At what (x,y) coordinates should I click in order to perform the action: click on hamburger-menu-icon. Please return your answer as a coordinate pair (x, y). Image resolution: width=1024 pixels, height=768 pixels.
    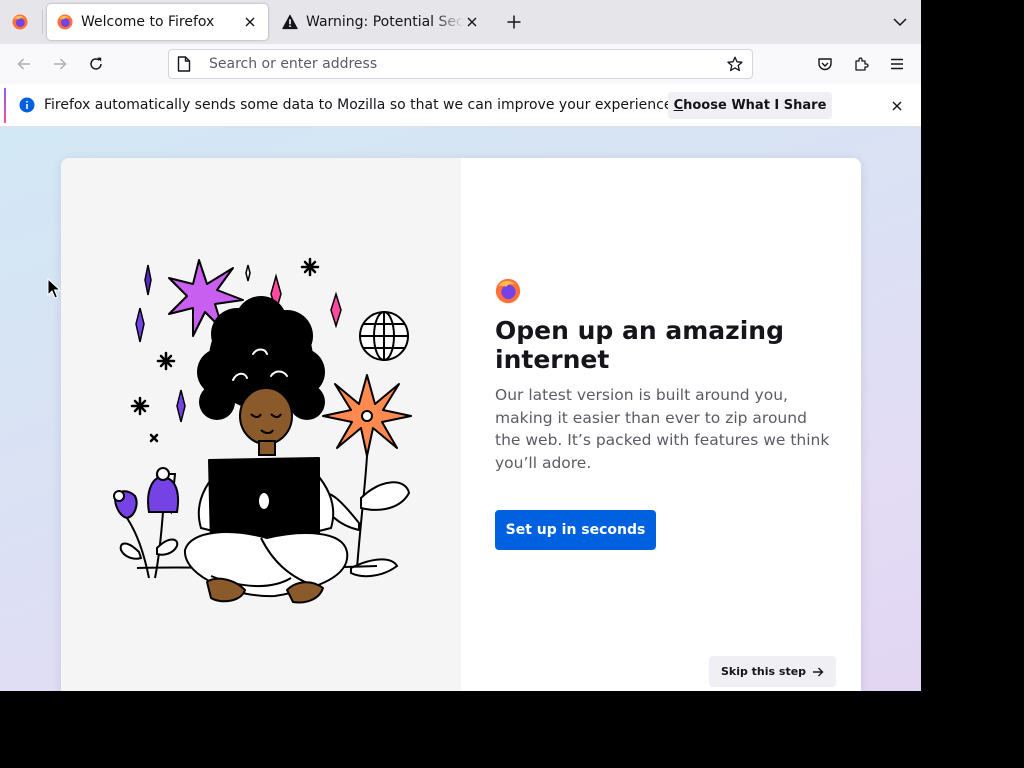
    Looking at the image, I should click on (897, 64).